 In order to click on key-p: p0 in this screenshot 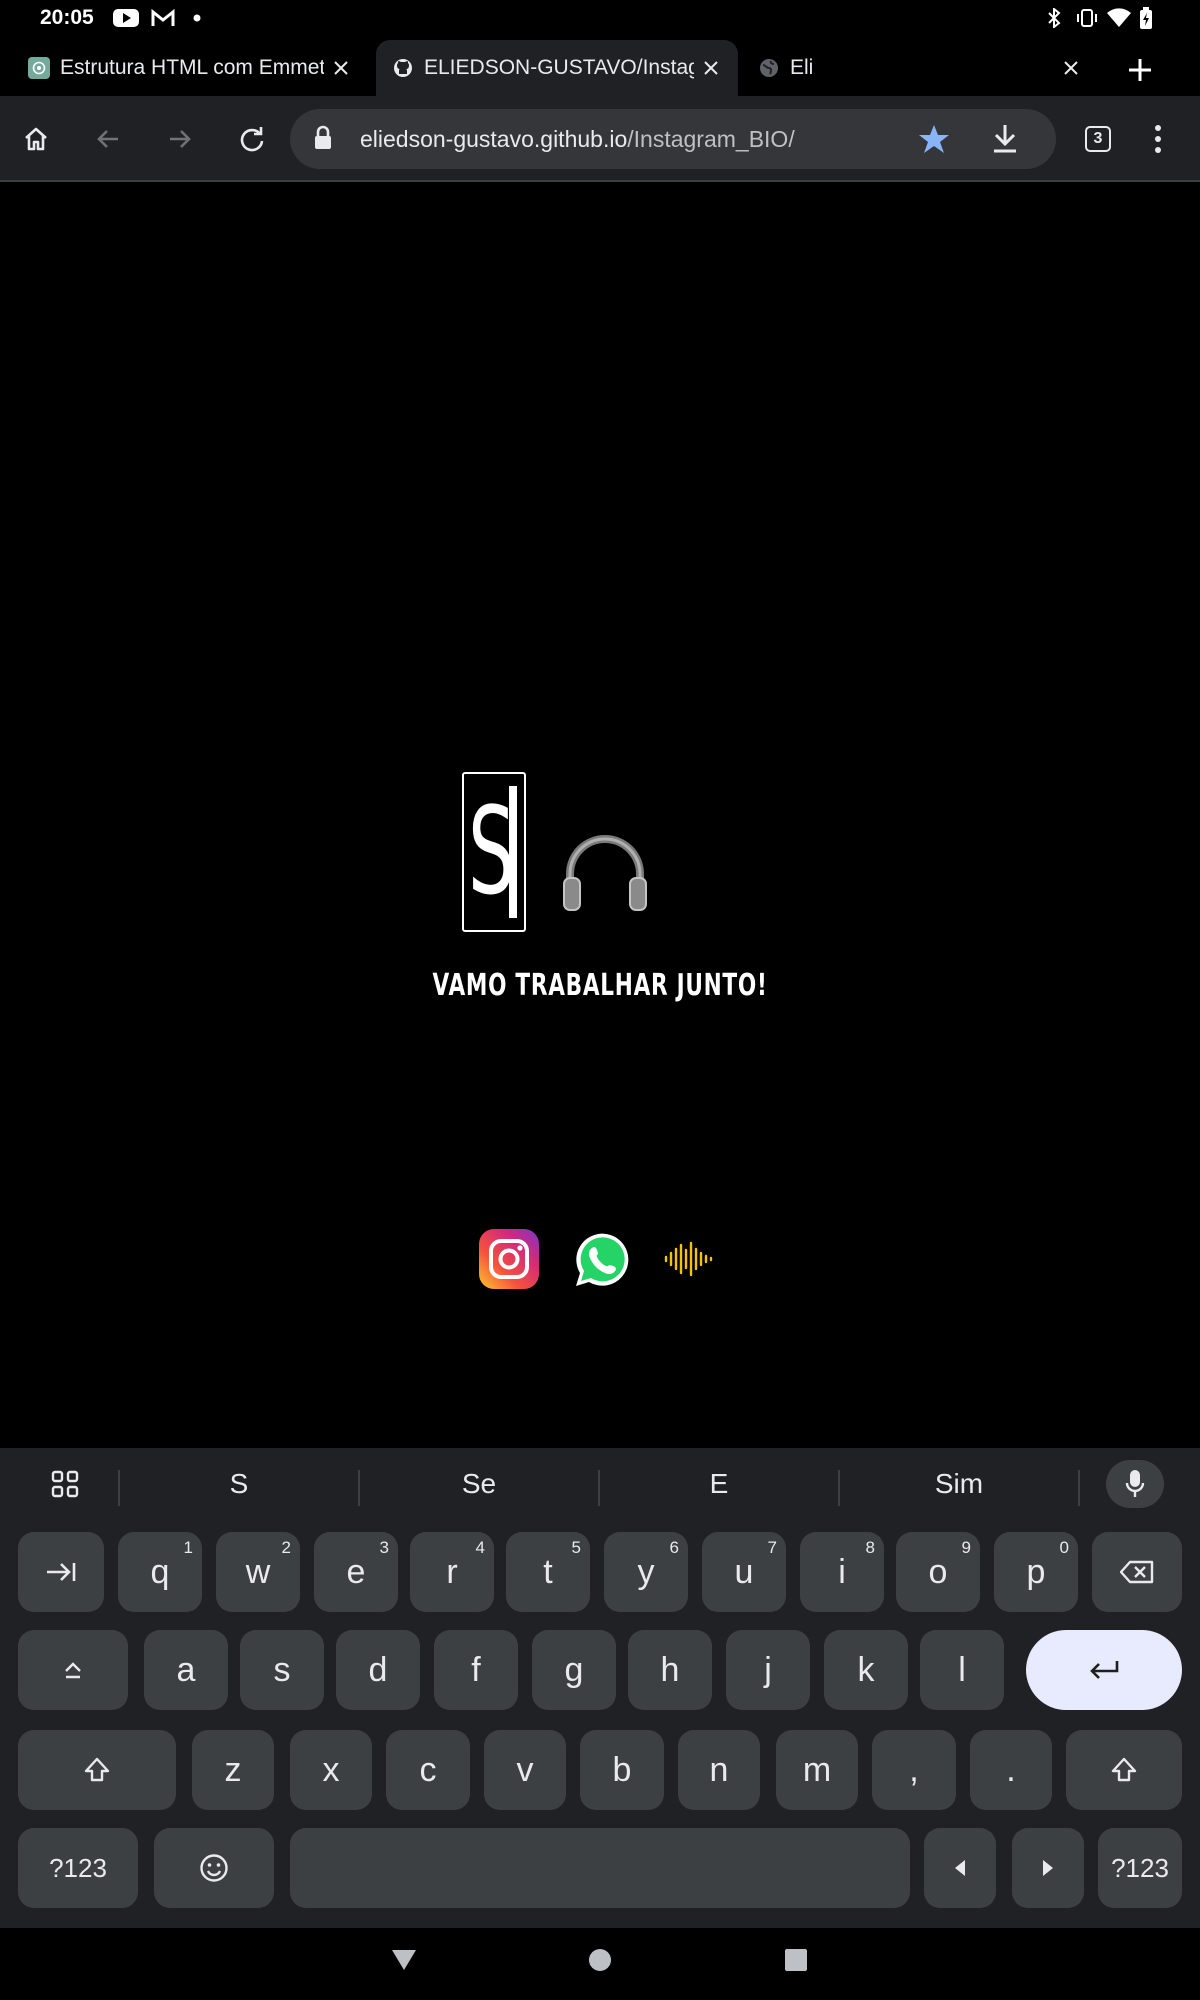, I will do `click(1036, 1572)`.